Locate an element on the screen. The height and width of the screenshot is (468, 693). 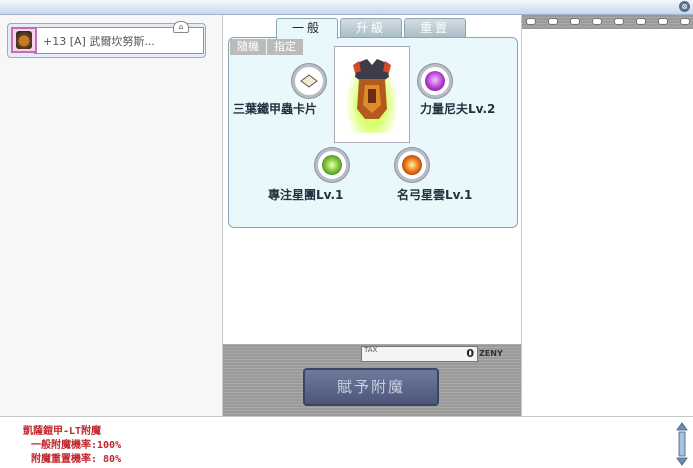
info-title: 凱薩鎧甲-LT附魔 is located at coordinates (62, 431).